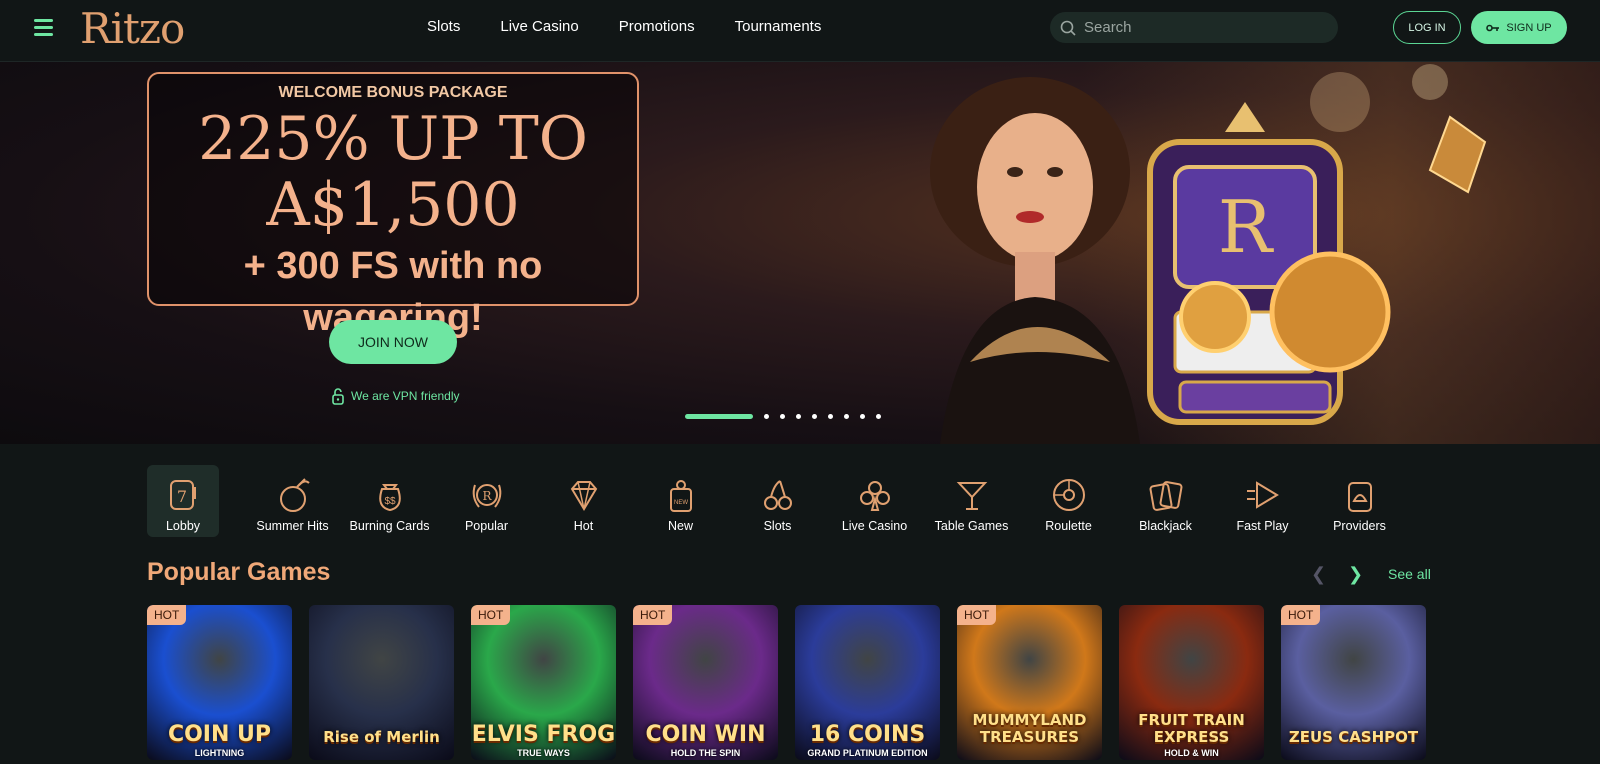  I want to click on category-live-casino: Live Casino, so click(874, 501).